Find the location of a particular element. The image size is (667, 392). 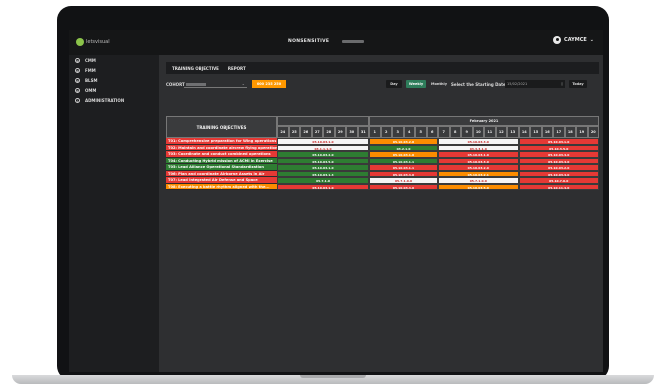

month-cell-previous is located at coordinates (323, 121).